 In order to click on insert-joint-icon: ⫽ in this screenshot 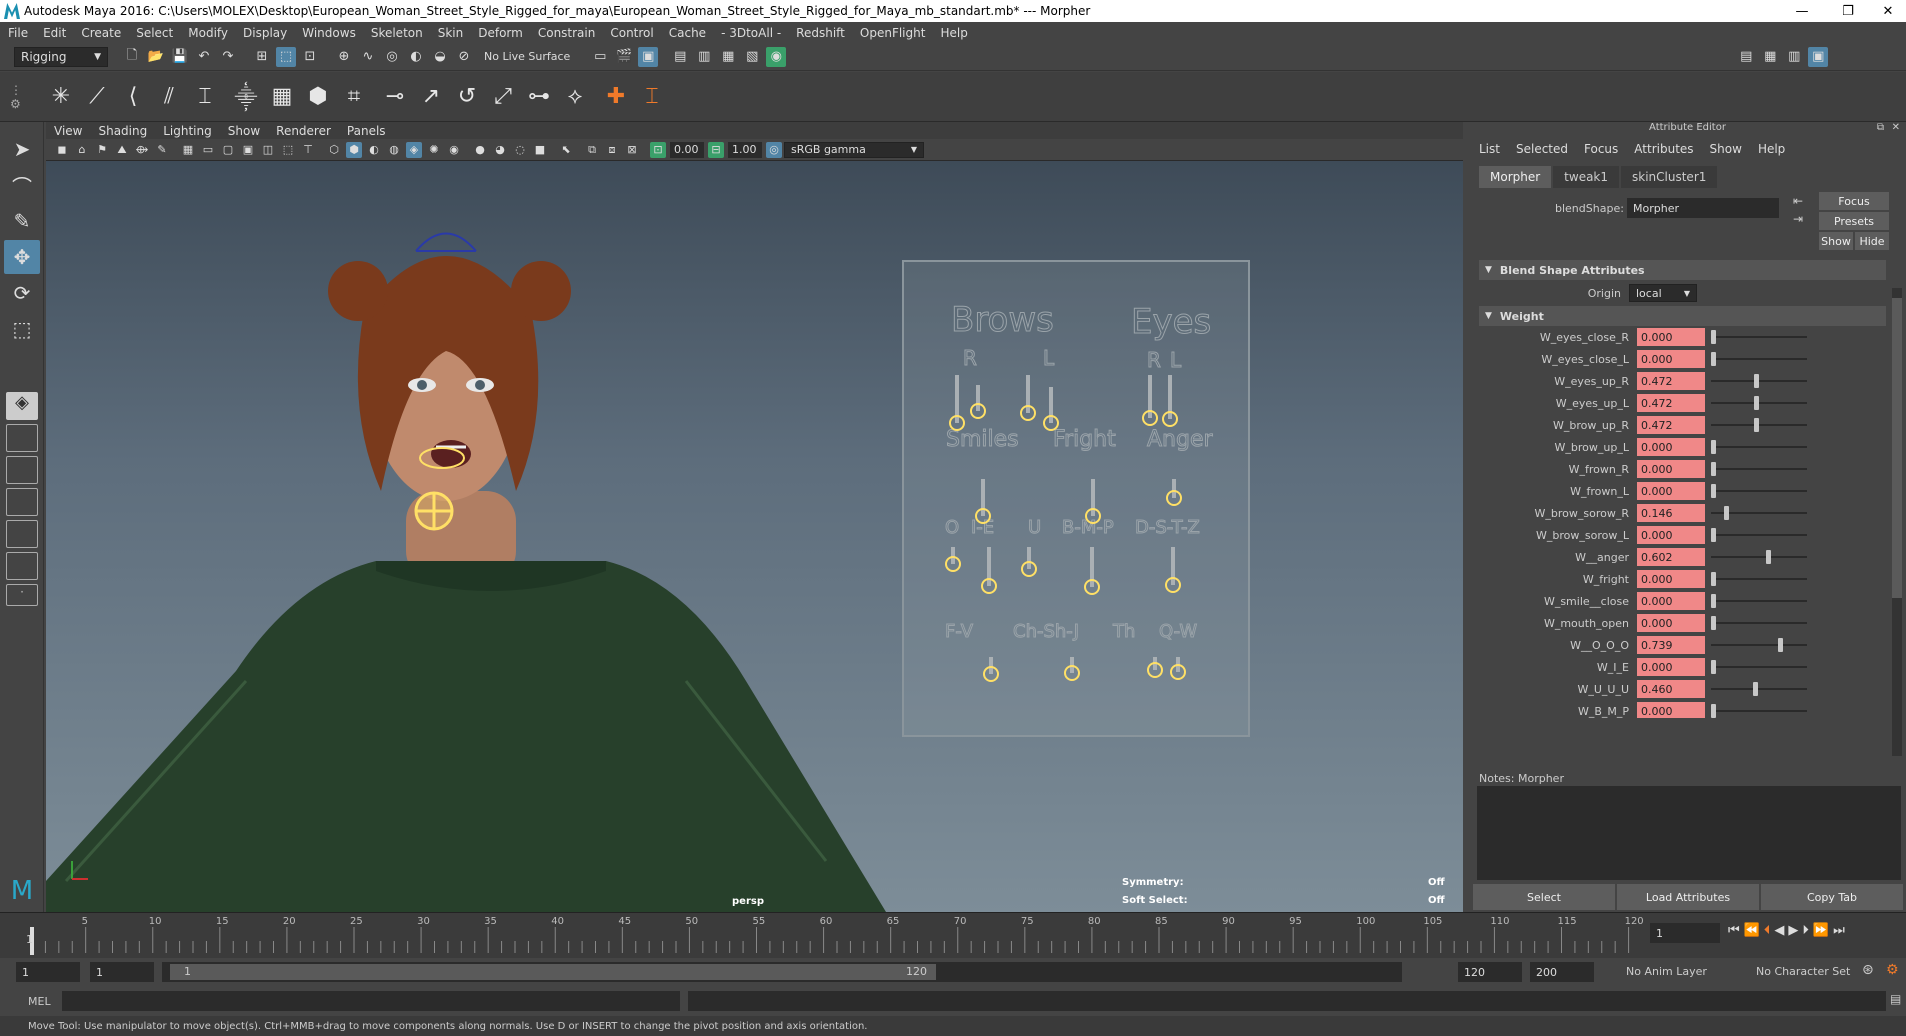, I will do `click(169, 97)`.